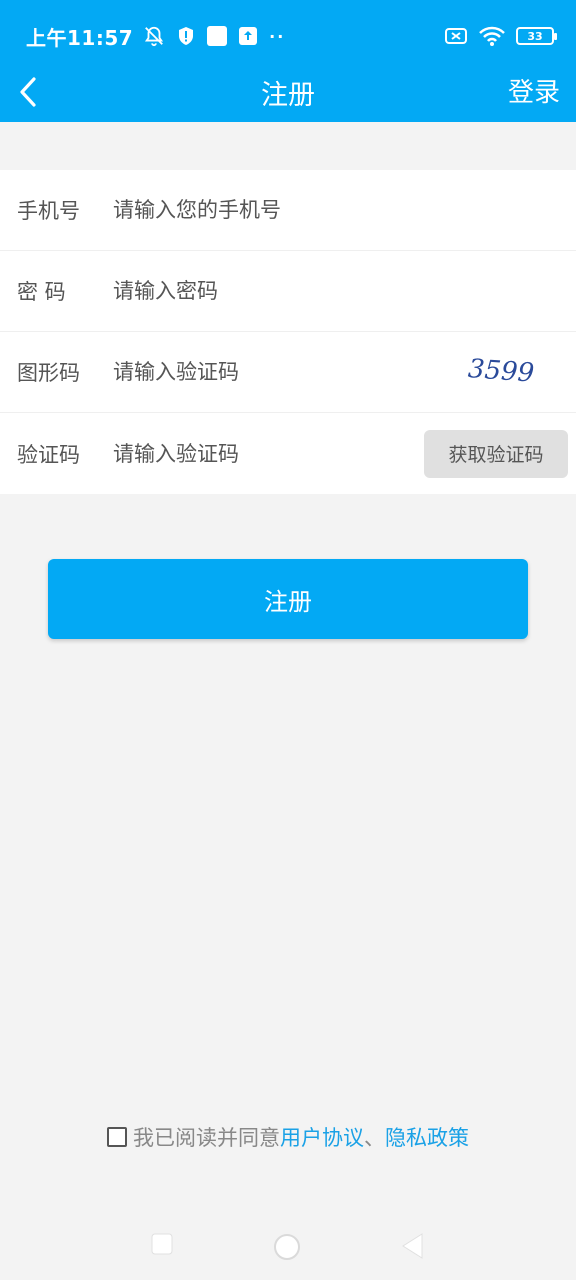 This screenshot has height=1280, width=576. What do you see at coordinates (206, 1138) in the screenshot?
I see `agreement-prefix: 我已阅读并同意` at bounding box center [206, 1138].